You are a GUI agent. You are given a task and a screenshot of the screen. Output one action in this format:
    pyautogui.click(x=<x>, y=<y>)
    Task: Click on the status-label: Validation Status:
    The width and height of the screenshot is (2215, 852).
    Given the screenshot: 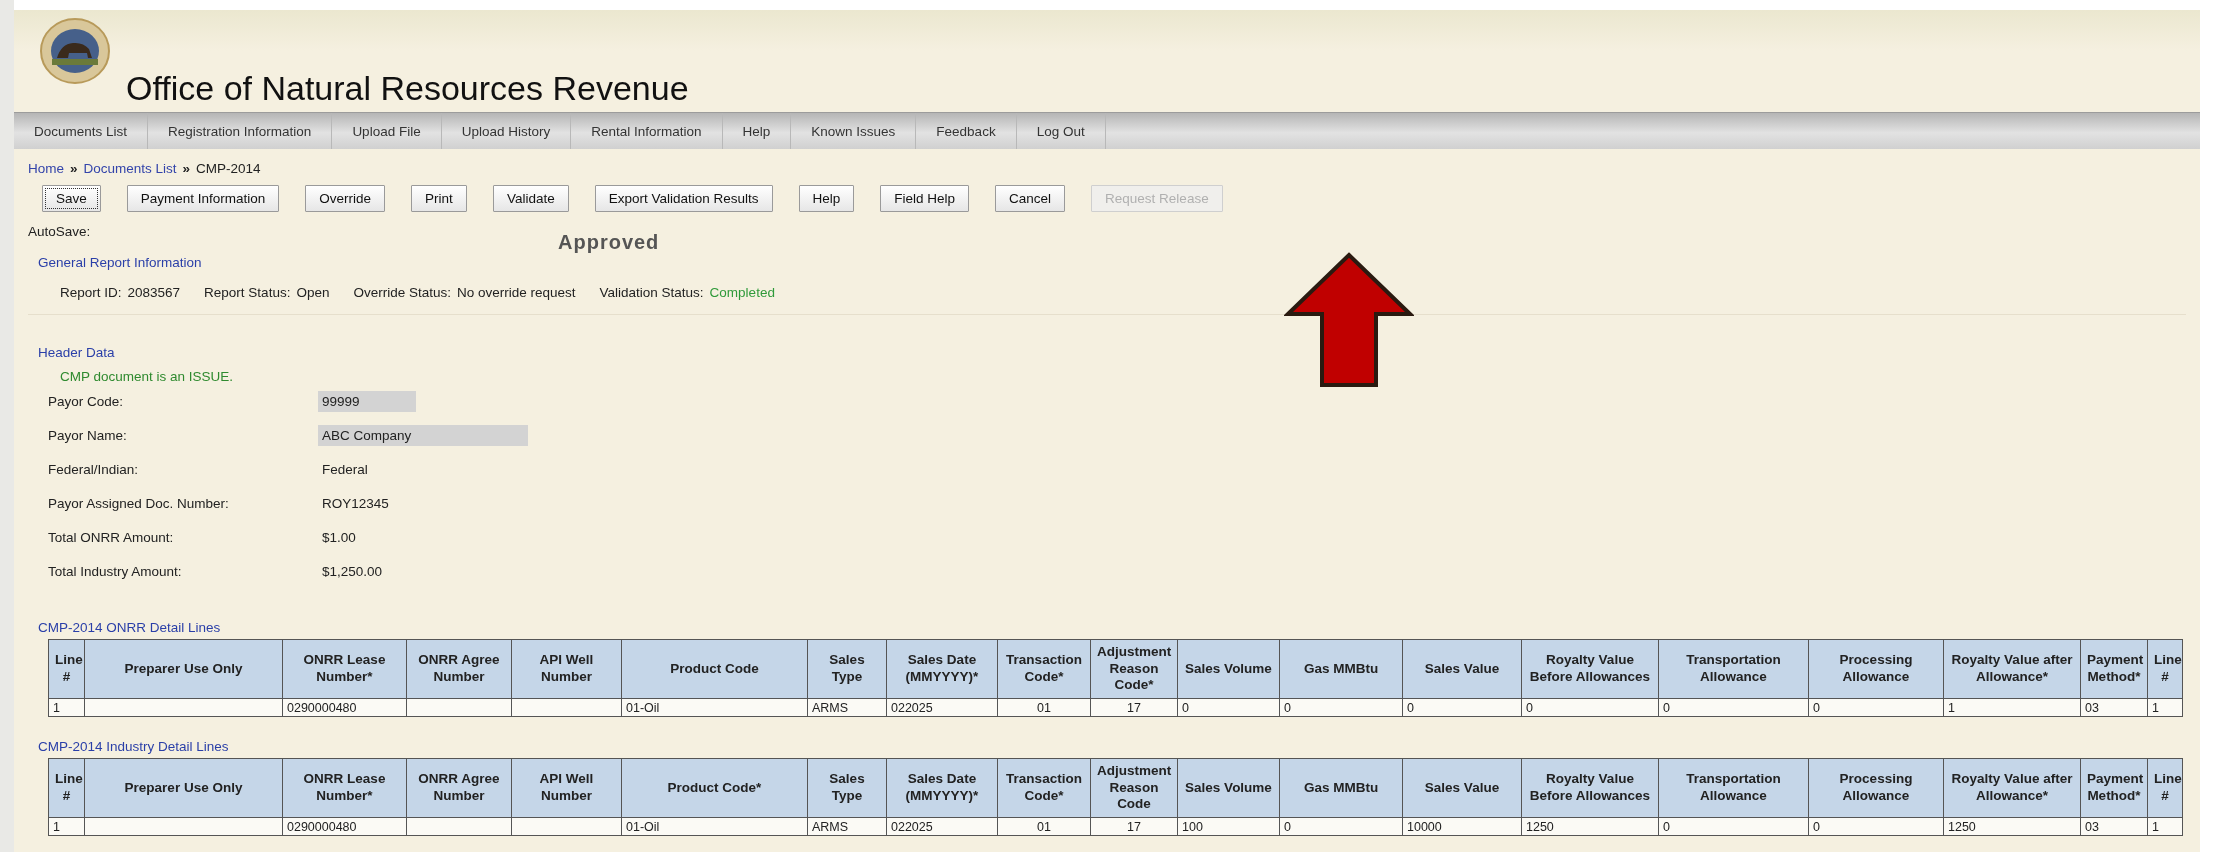 What is the action you would take?
    pyautogui.click(x=651, y=292)
    